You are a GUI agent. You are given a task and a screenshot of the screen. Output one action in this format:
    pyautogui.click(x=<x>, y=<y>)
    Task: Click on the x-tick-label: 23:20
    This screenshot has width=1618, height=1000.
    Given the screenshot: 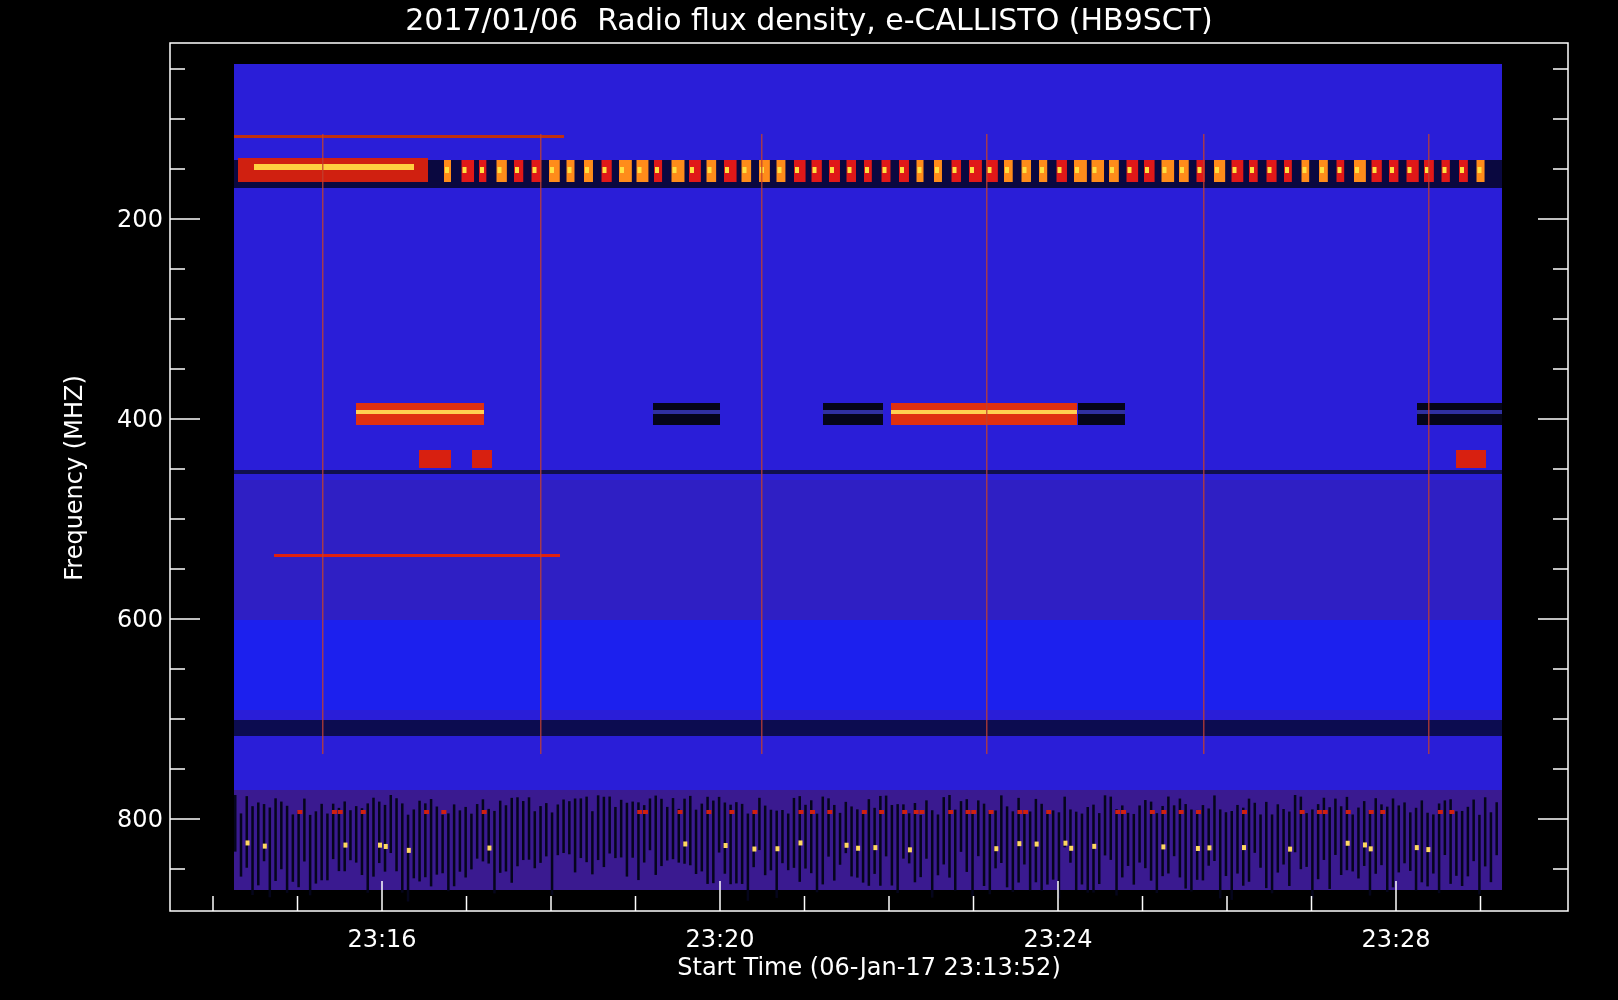 What is the action you would take?
    pyautogui.click(x=720, y=939)
    